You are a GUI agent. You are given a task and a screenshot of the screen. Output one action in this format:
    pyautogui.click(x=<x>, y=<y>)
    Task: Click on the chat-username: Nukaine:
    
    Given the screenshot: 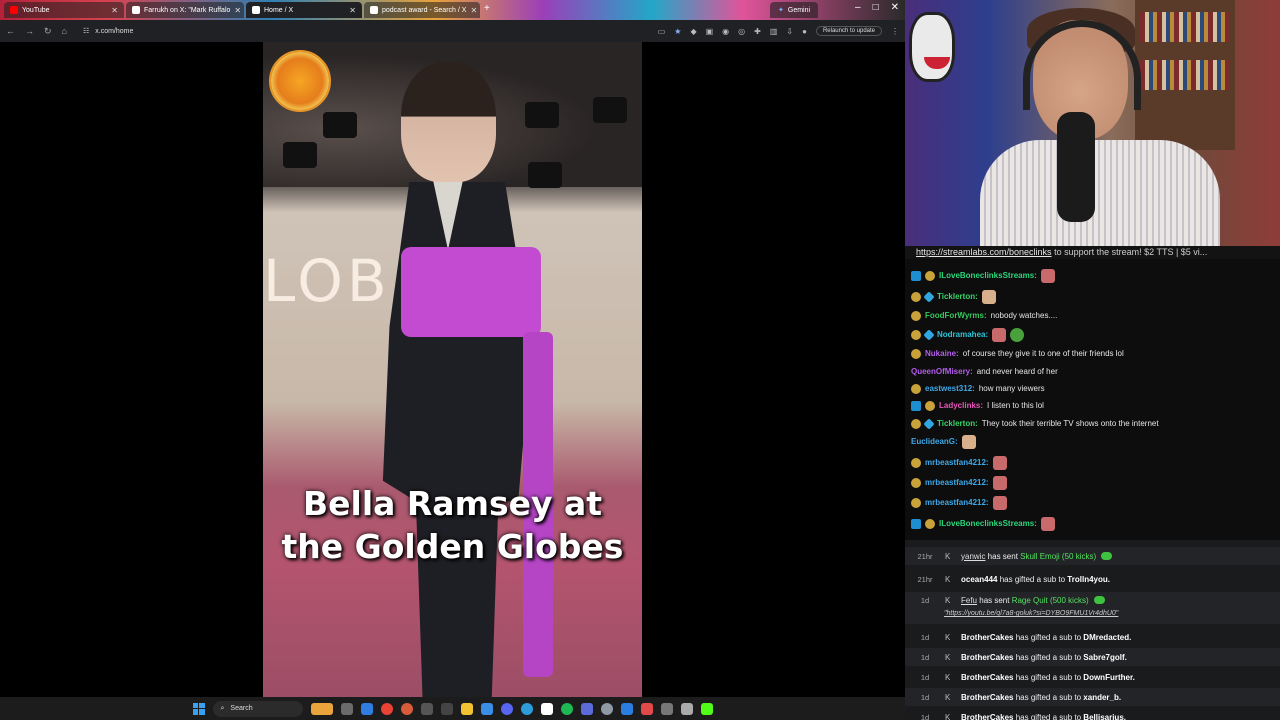 What is the action you would take?
    pyautogui.click(x=942, y=353)
    